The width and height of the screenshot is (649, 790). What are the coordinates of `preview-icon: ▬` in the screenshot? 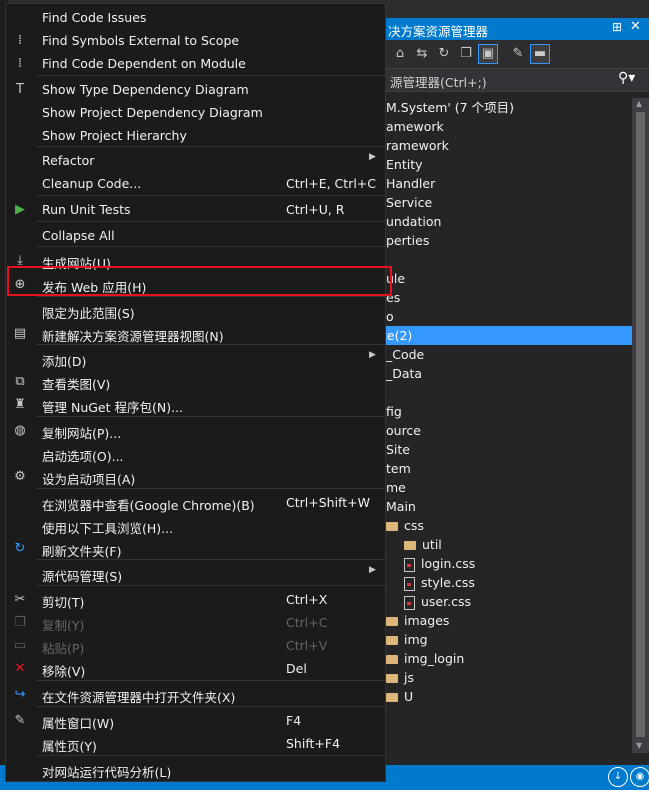 It's located at (540, 54).